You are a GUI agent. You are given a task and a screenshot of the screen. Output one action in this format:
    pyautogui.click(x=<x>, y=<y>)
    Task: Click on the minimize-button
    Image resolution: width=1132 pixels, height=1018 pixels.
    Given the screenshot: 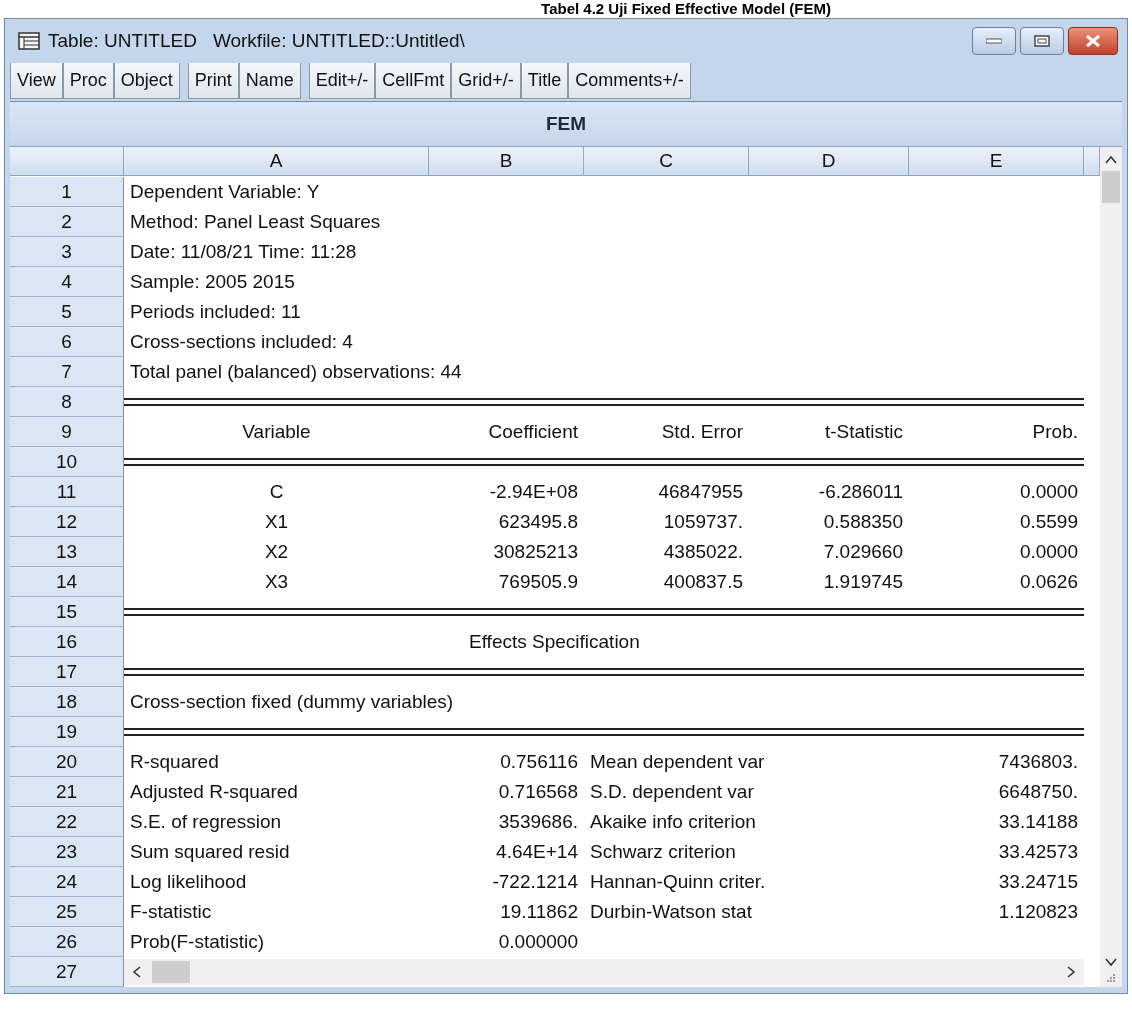 What is the action you would take?
    pyautogui.click(x=994, y=41)
    